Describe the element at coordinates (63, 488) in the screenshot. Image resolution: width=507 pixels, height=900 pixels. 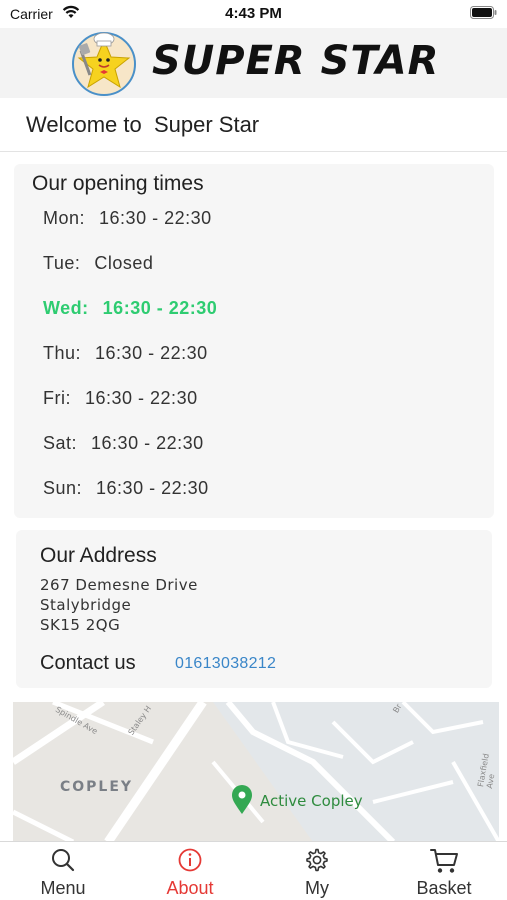
I see `opening-day: Sun:` at that location.